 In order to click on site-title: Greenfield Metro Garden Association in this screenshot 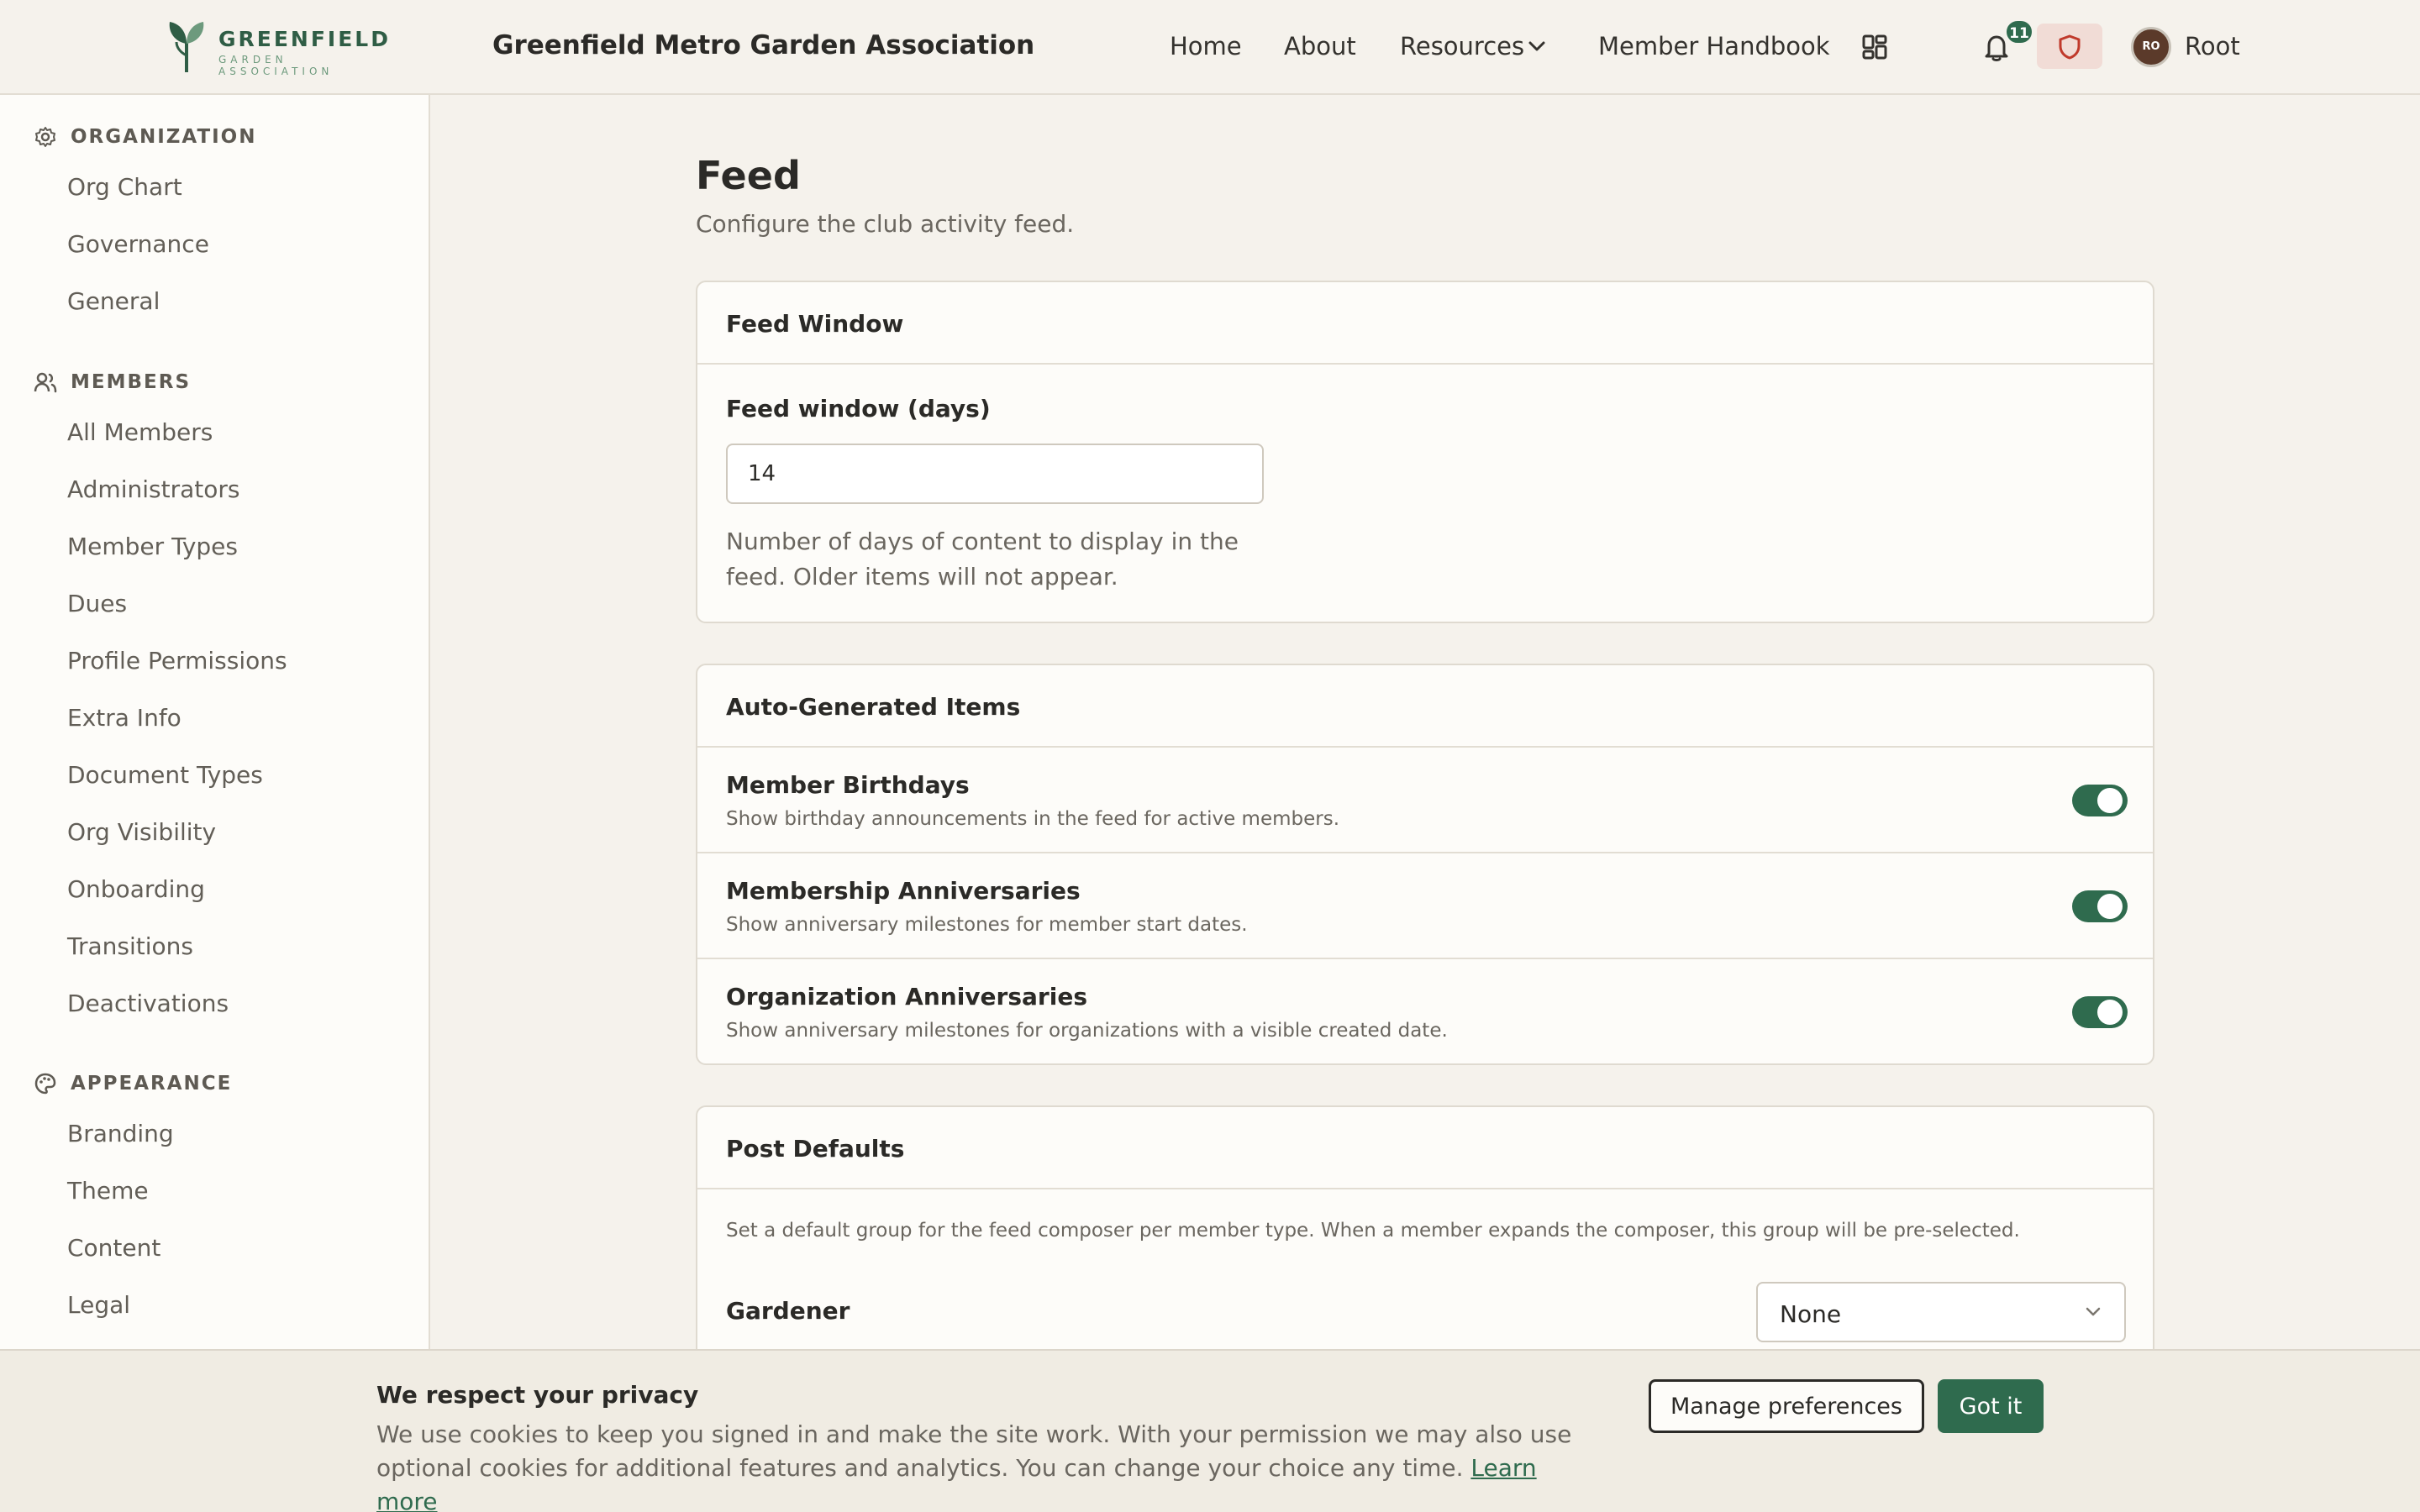, I will do `click(764, 45)`.